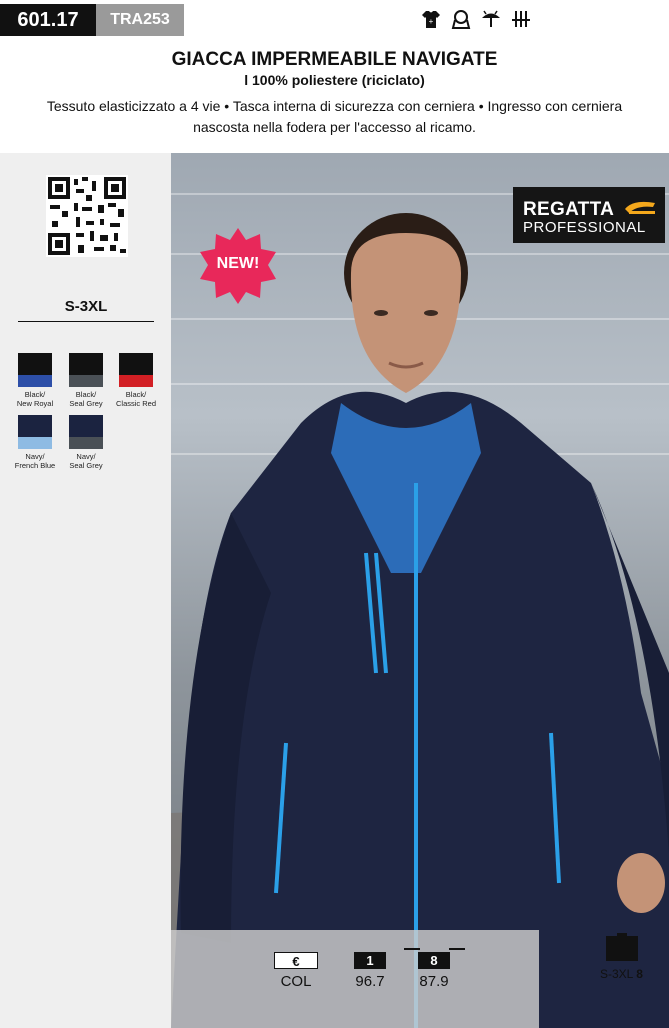 The height and width of the screenshot is (1028, 669). What do you see at coordinates (584, 227) in the screenshot?
I see `brand-subline: PROFESSIONAL` at bounding box center [584, 227].